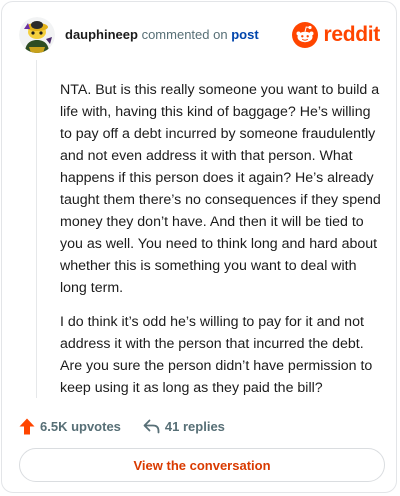  What do you see at coordinates (36, 229) in the screenshot?
I see `thread-line` at bounding box center [36, 229].